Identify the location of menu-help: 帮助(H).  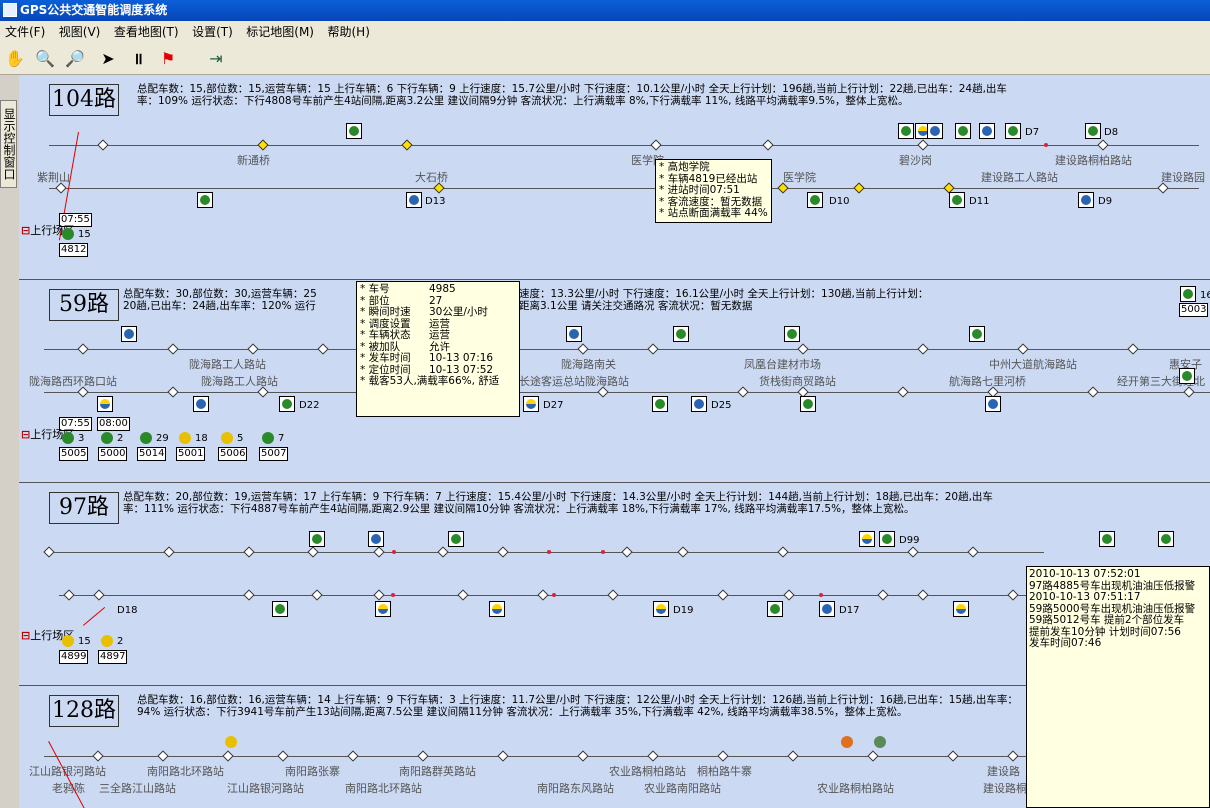
(348, 32).